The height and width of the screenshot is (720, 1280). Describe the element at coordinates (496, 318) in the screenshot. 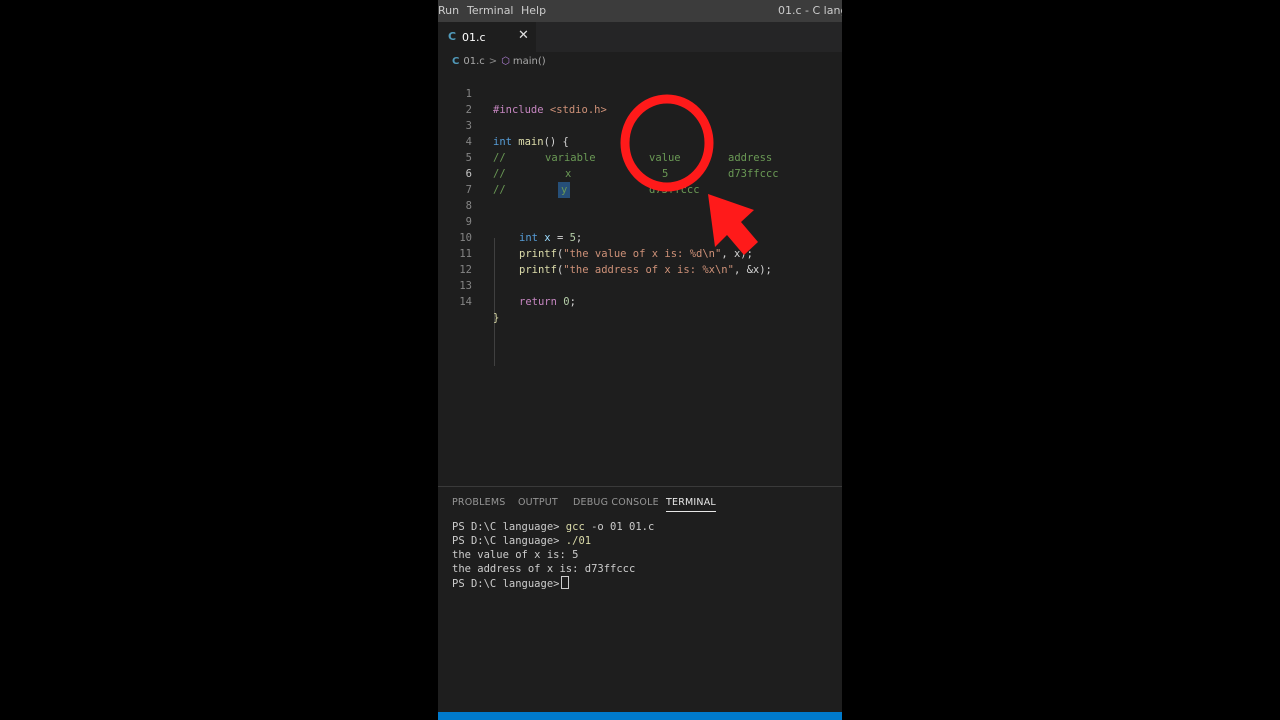

I see `closing-brace: }` at that location.